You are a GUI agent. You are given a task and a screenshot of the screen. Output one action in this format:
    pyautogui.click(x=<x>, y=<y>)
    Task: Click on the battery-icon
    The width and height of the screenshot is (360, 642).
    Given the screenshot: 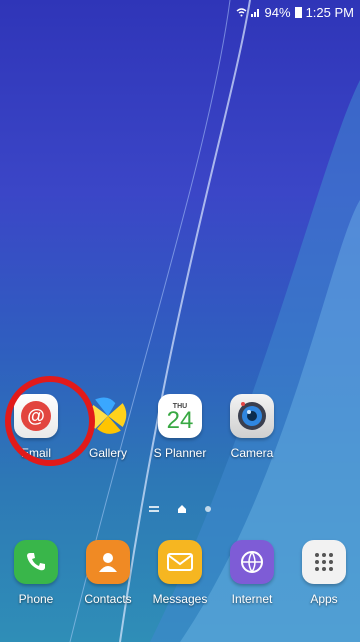 What is the action you would take?
    pyautogui.click(x=298, y=12)
    